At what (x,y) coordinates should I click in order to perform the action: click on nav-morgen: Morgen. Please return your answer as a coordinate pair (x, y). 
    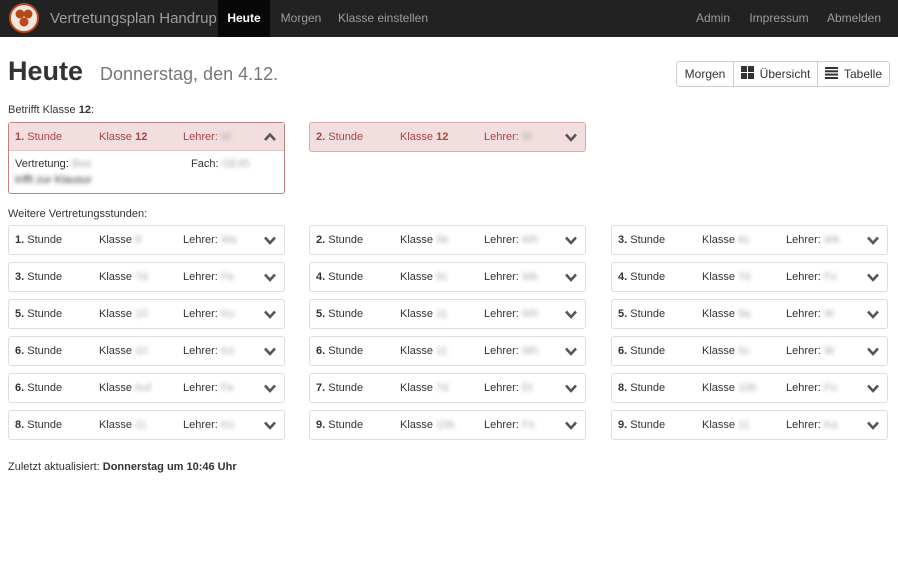
    Looking at the image, I should click on (301, 18).